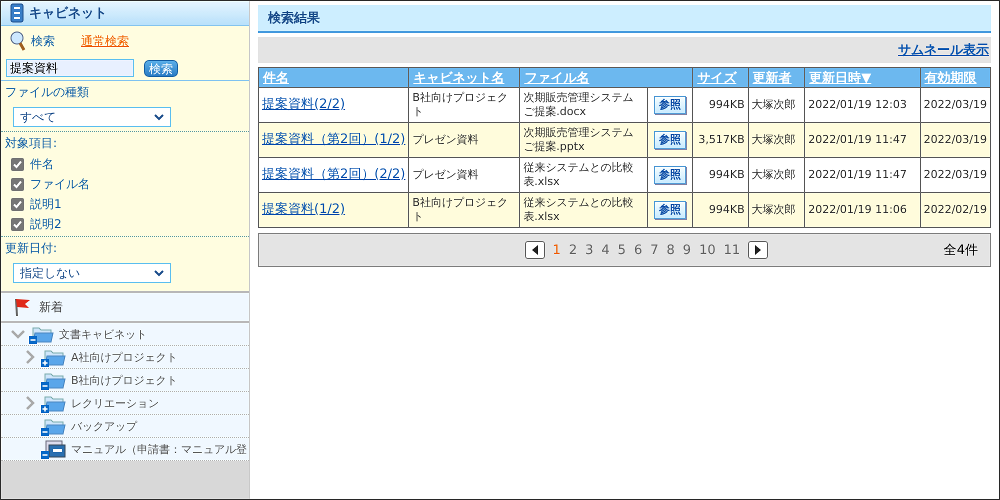 Image resolution: width=1000 pixels, height=500 pixels. What do you see at coordinates (638, 250) in the screenshot?
I see `page-number: 6` at bounding box center [638, 250].